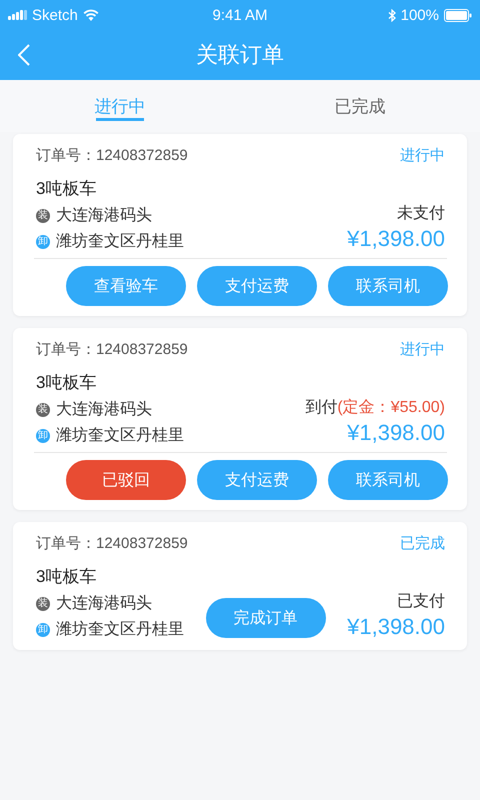 The height and width of the screenshot is (800, 480). What do you see at coordinates (240, 15) in the screenshot?
I see `clock-time: 9:41 AM` at bounding box center [240, 15].